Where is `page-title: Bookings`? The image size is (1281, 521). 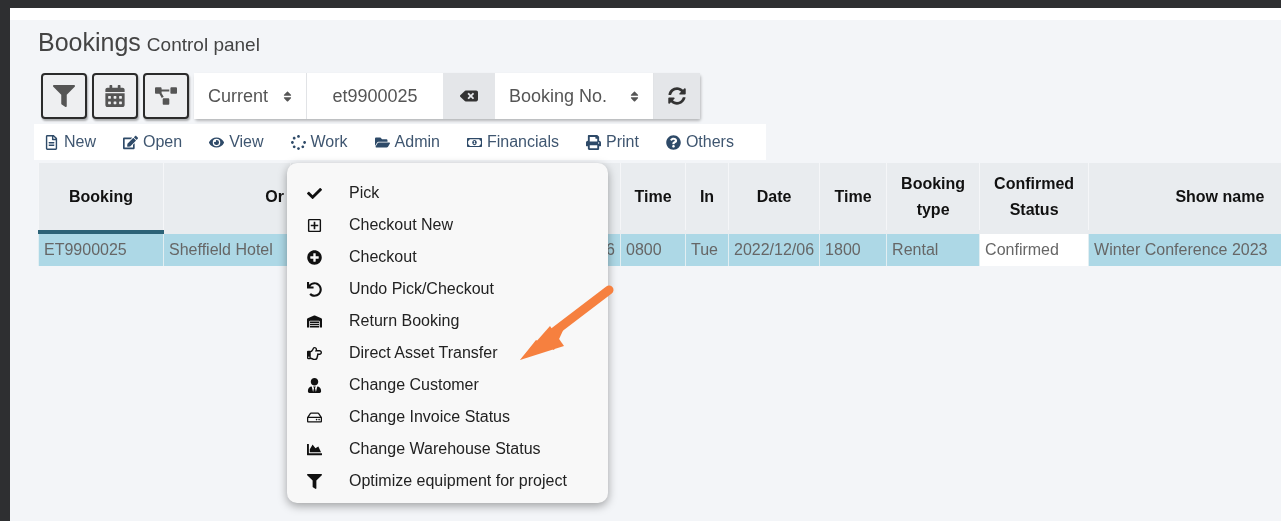
page-title: Bookings is located at coordinates (89, 42).